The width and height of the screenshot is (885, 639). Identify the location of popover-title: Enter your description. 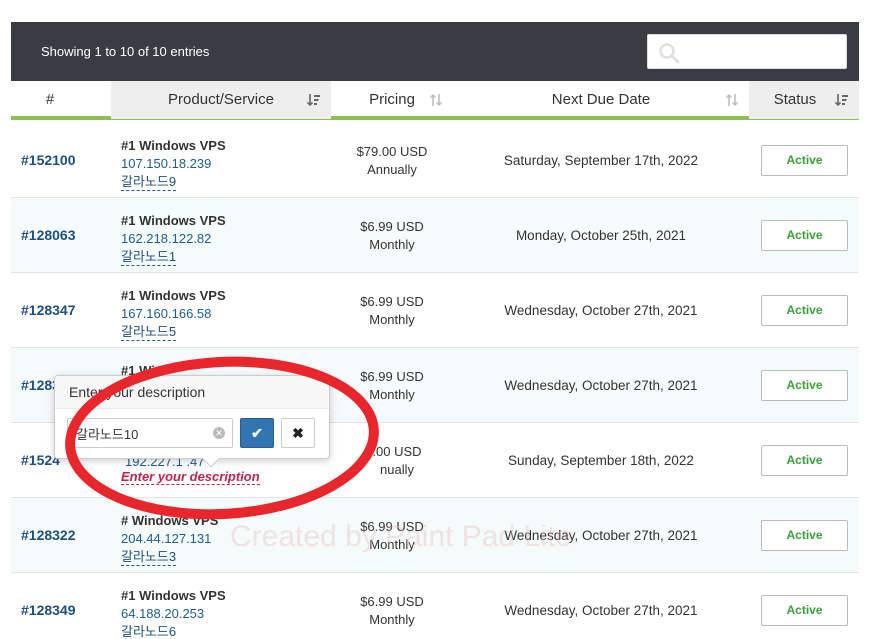
(192, 392).